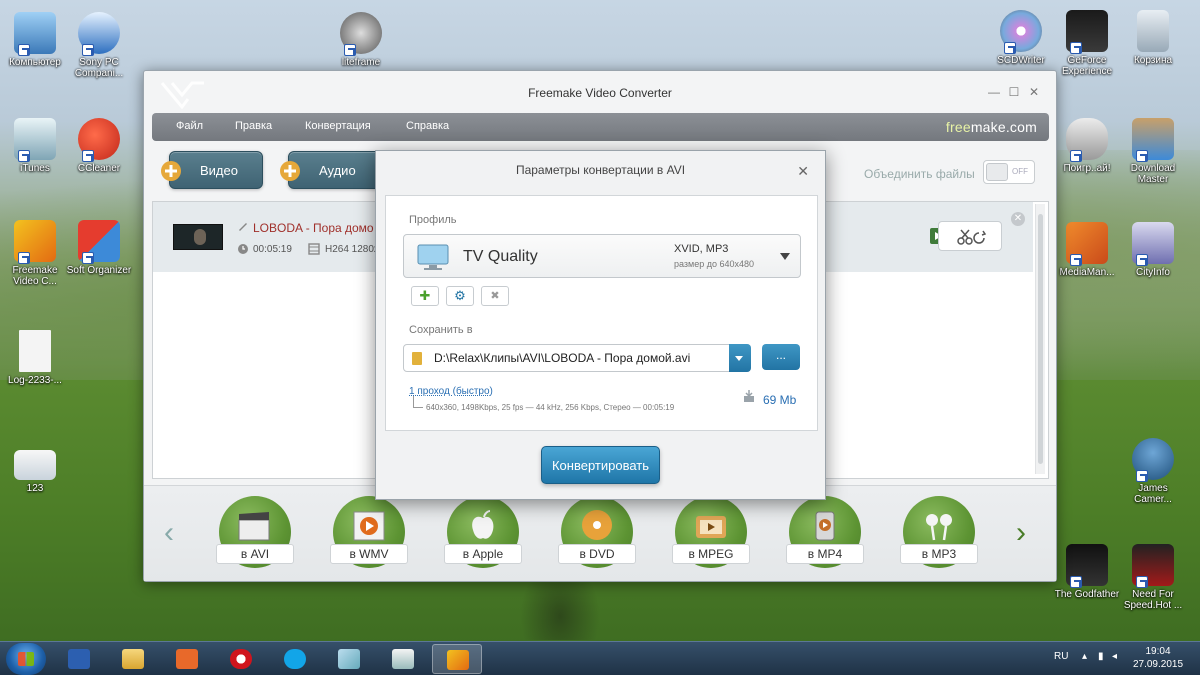  What do you see at coordinates (803, 171) in the screenshot?
I see `dialog-close-button: ✕` at bounding box center [803, 171].